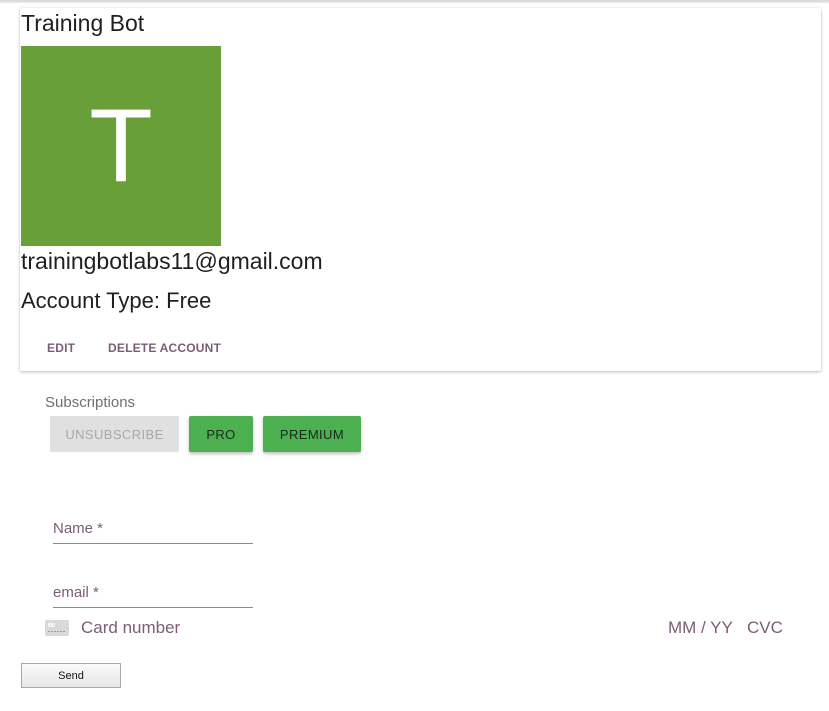 The image size is (829, 711). What do you see at coordinates (415, 629) in the screenshot?
I see `card-input-row: Card number MM / YY CVC` at bounding box center [415, 629].